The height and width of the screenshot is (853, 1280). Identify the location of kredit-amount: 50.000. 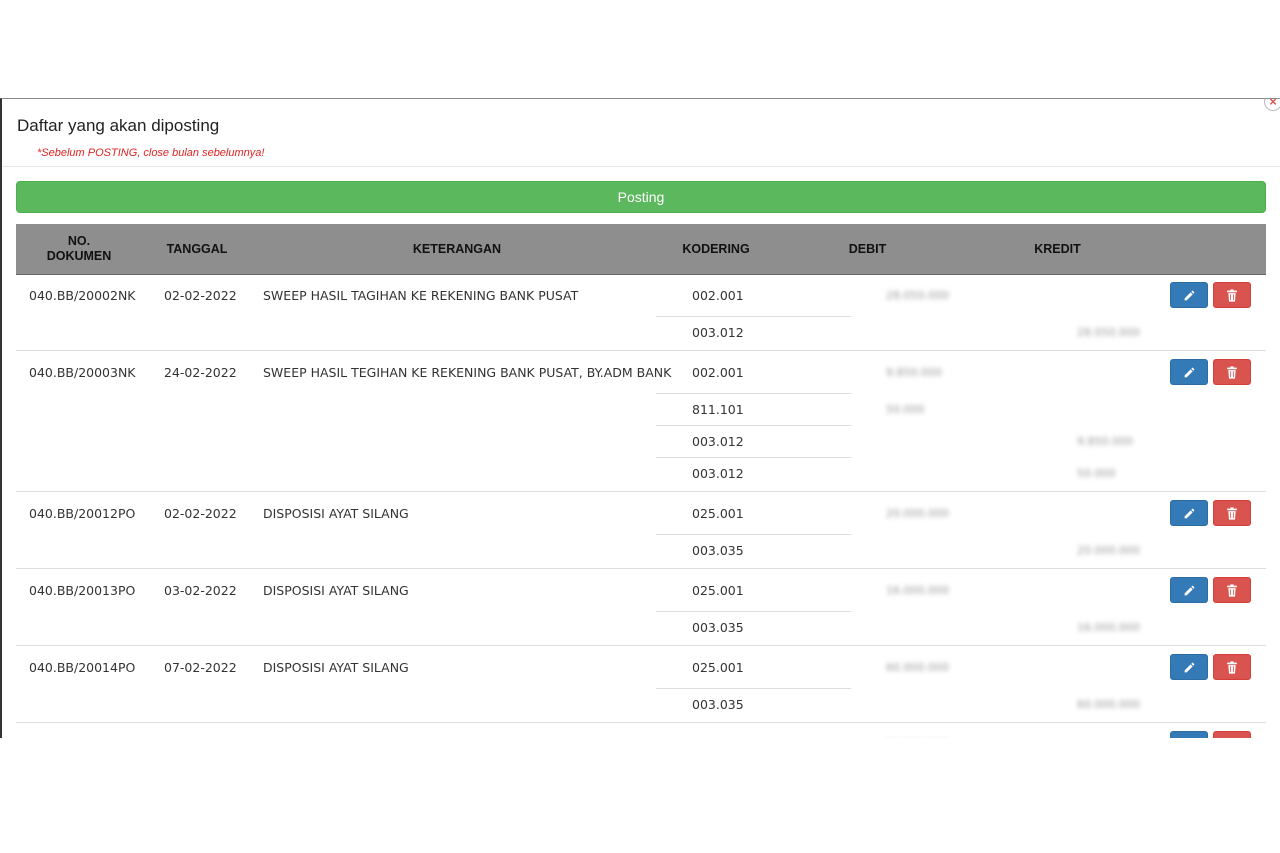
(1096, 473).